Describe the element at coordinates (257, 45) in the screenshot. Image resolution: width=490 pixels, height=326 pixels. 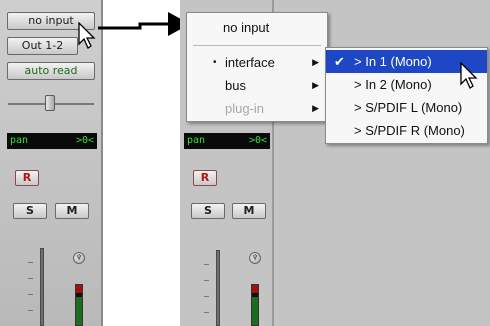
I see `menu-separator` at that location.